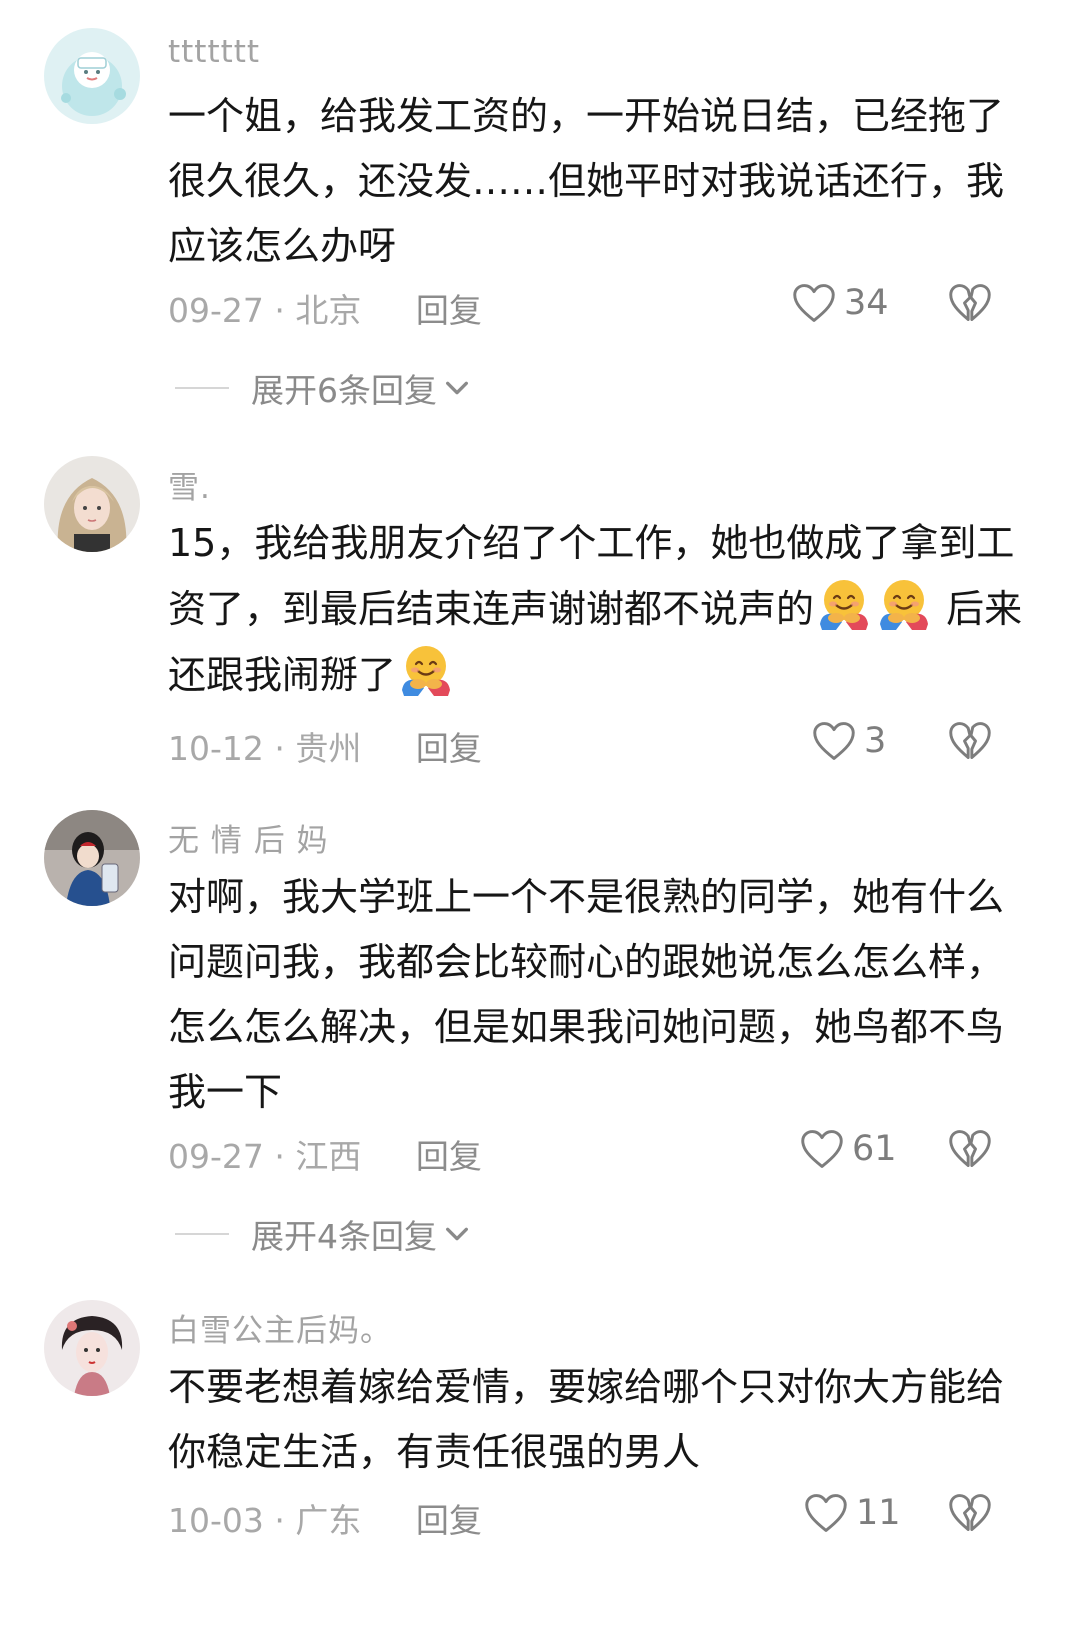  Describe the element at coordinates (866, 303) in the screenshot. I see `like-count: 34` at that location.